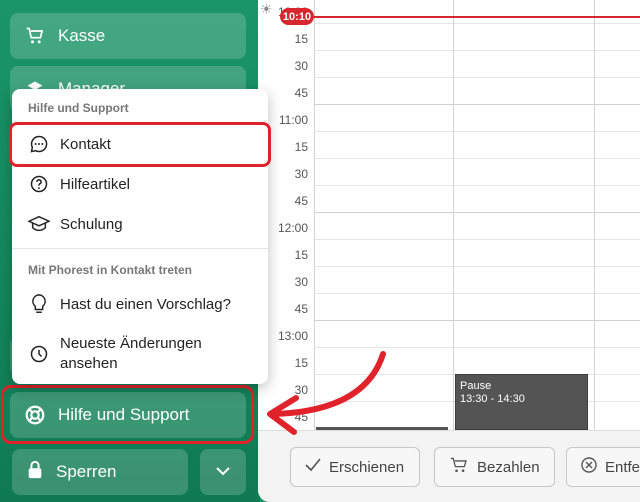 The height and width of the screenshot is (502, 640). I want to click on time-label: 13:00, so click(292, 336).